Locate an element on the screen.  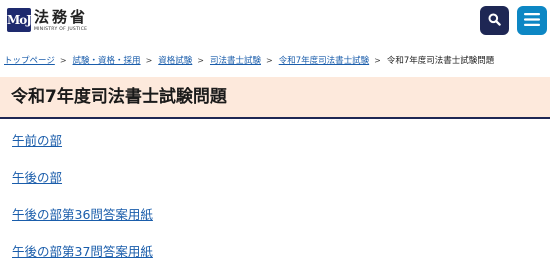
search-button is located at coordinates (494, 20).